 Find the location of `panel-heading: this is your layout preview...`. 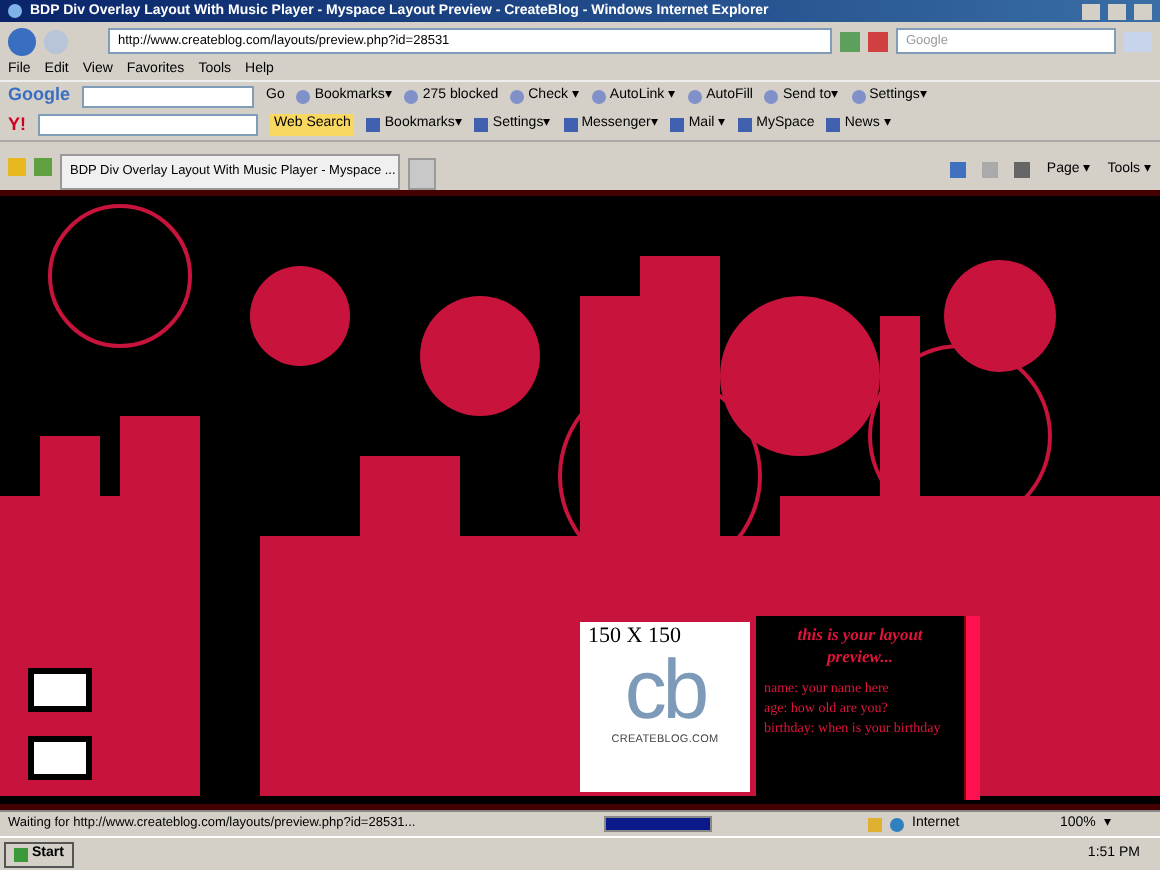

panel-heading: this is your layout preview... is located at coordinates (860, 645).